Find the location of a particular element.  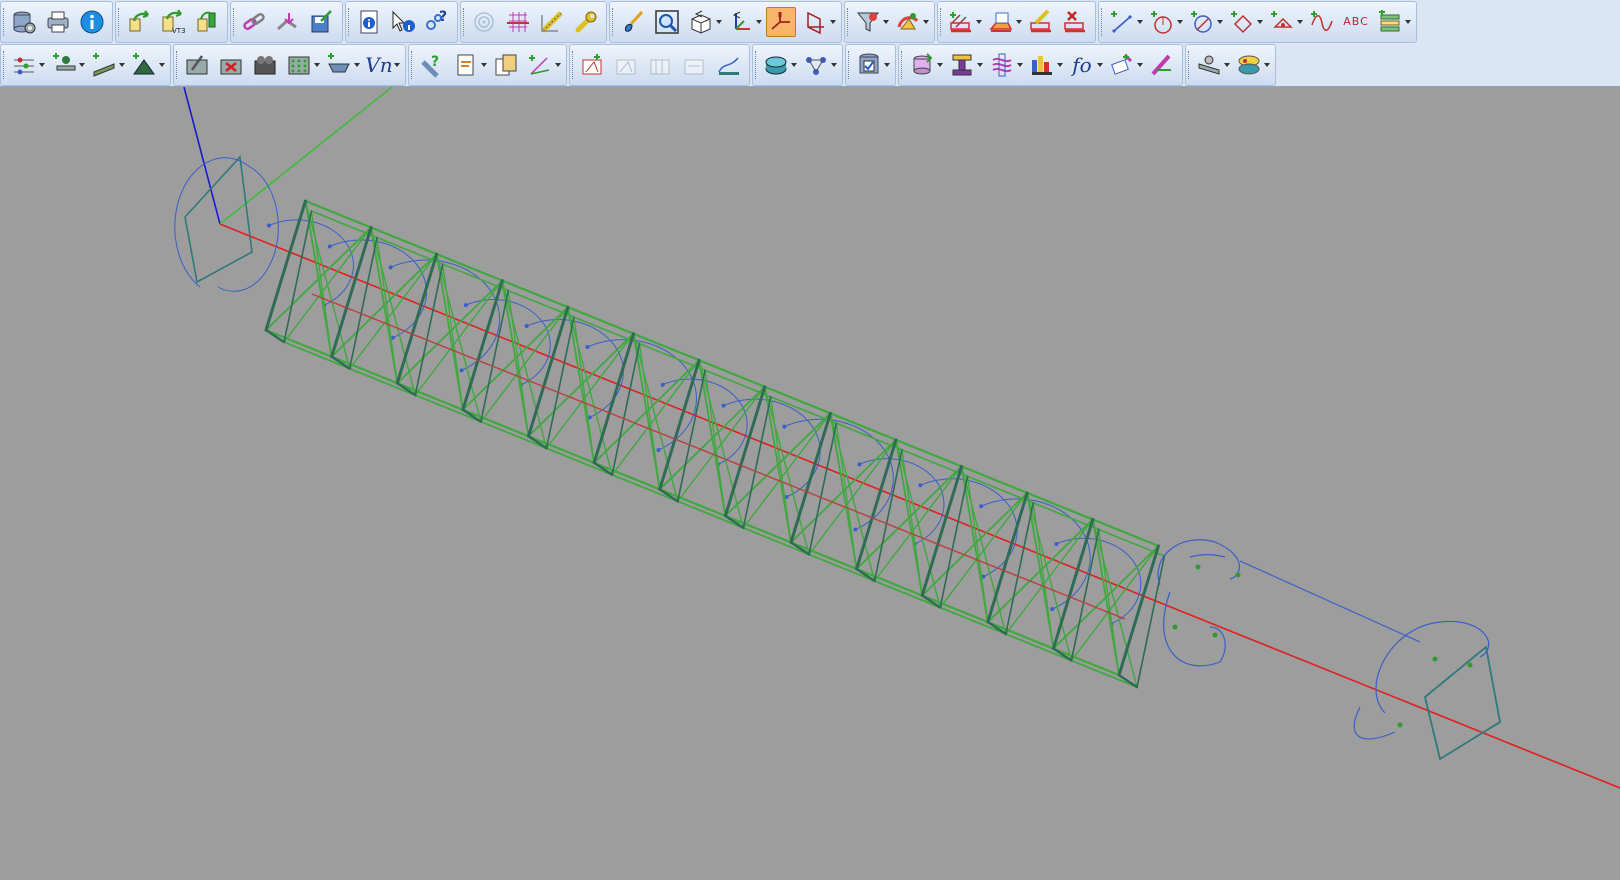

query-tool-icon: ? is located at coordinates (432, 65).